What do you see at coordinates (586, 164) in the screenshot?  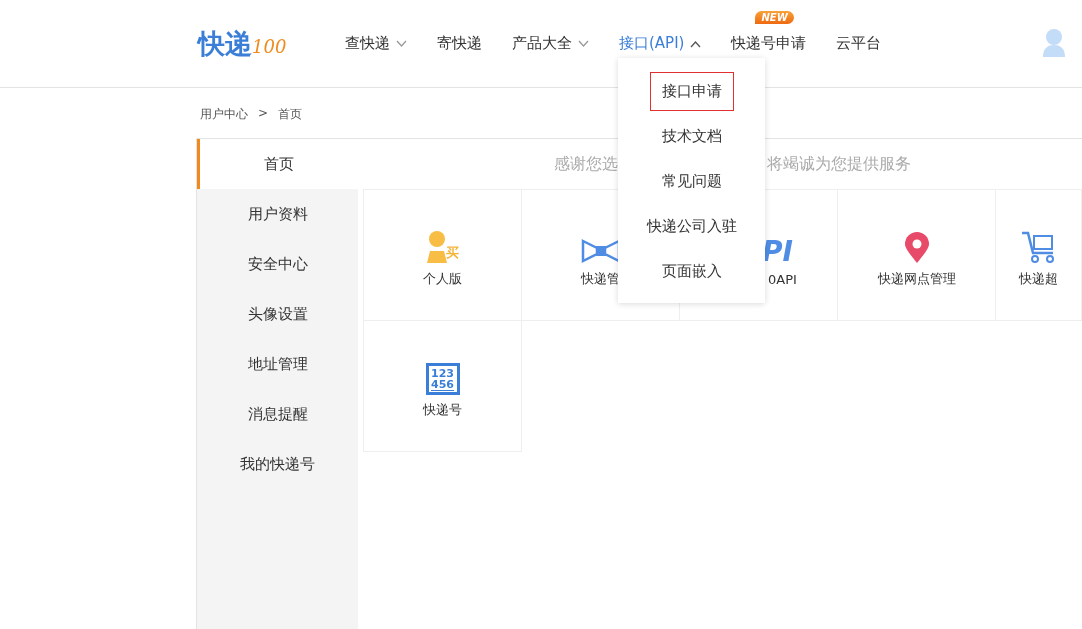 I see `welcome-text: 感谢您选` at bounding box center [586, 164].